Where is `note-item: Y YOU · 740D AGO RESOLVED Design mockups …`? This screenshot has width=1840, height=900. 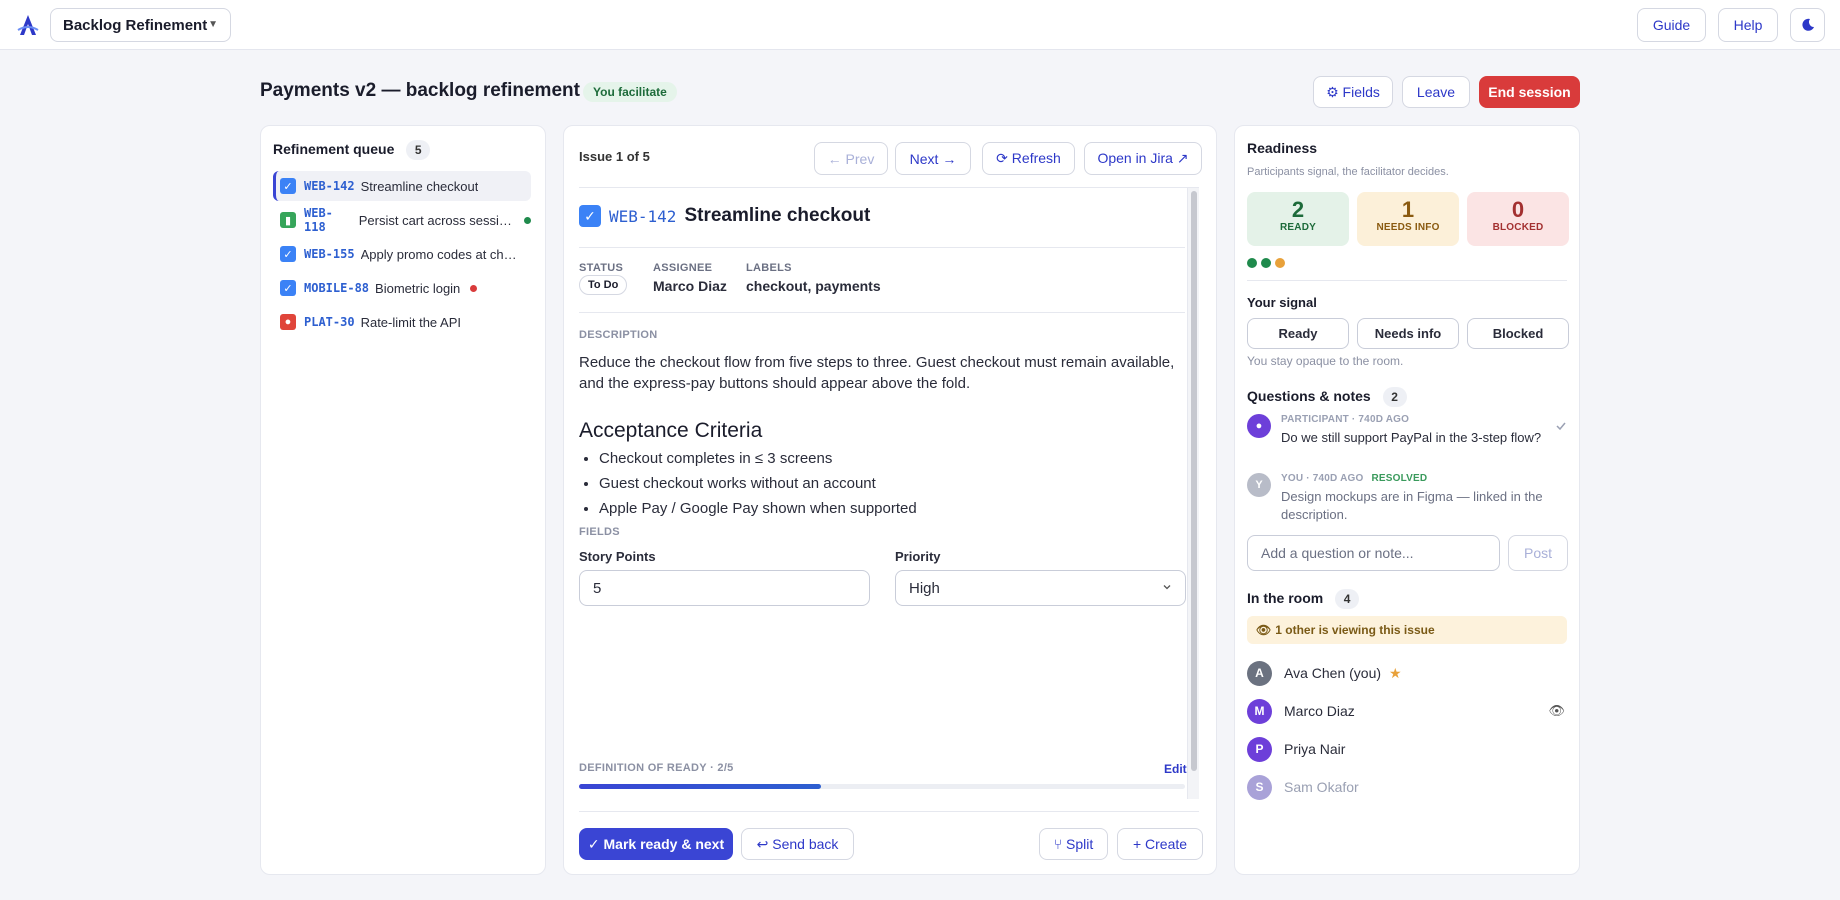 note-item: Y YOU · 740D AGO RESOLVED Design mockups … is located at coordinates (1407, 498).